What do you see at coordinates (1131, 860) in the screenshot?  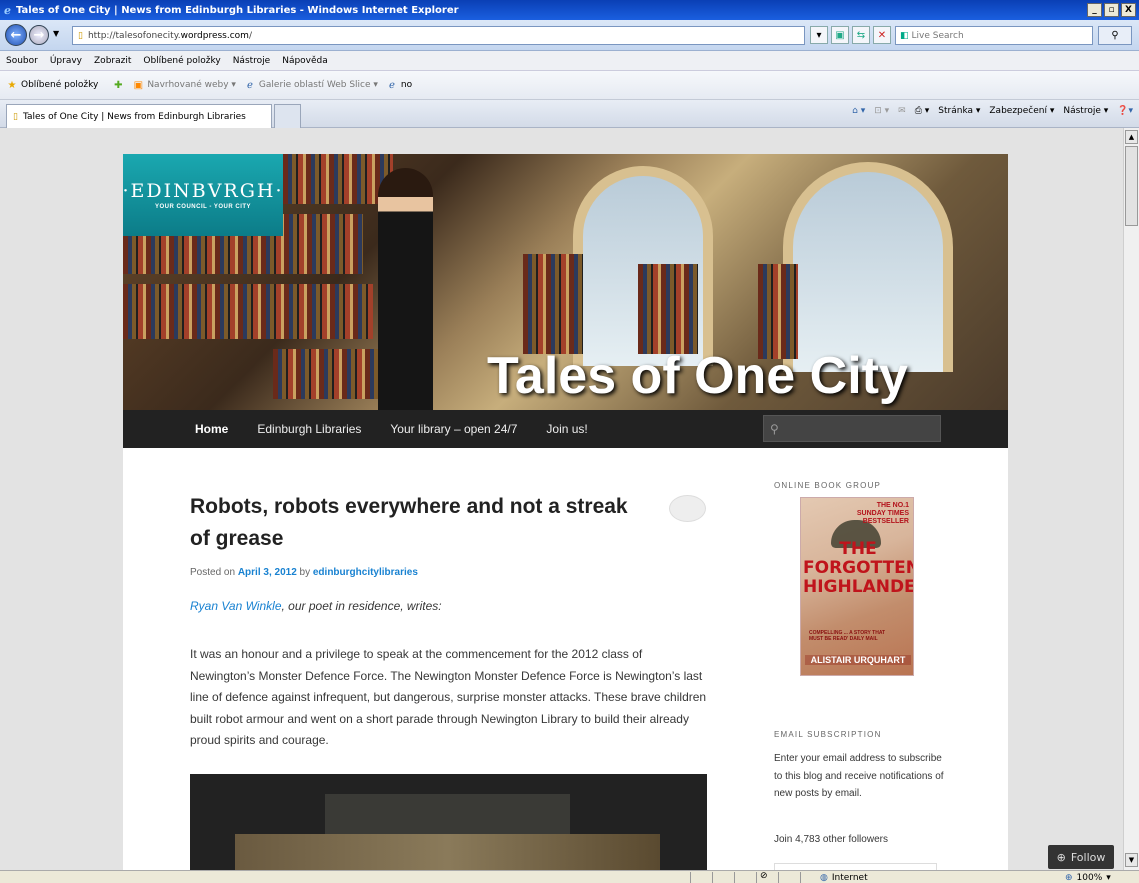 I see `scroll-down-button: ▼` at bounding box center [1131, 860].